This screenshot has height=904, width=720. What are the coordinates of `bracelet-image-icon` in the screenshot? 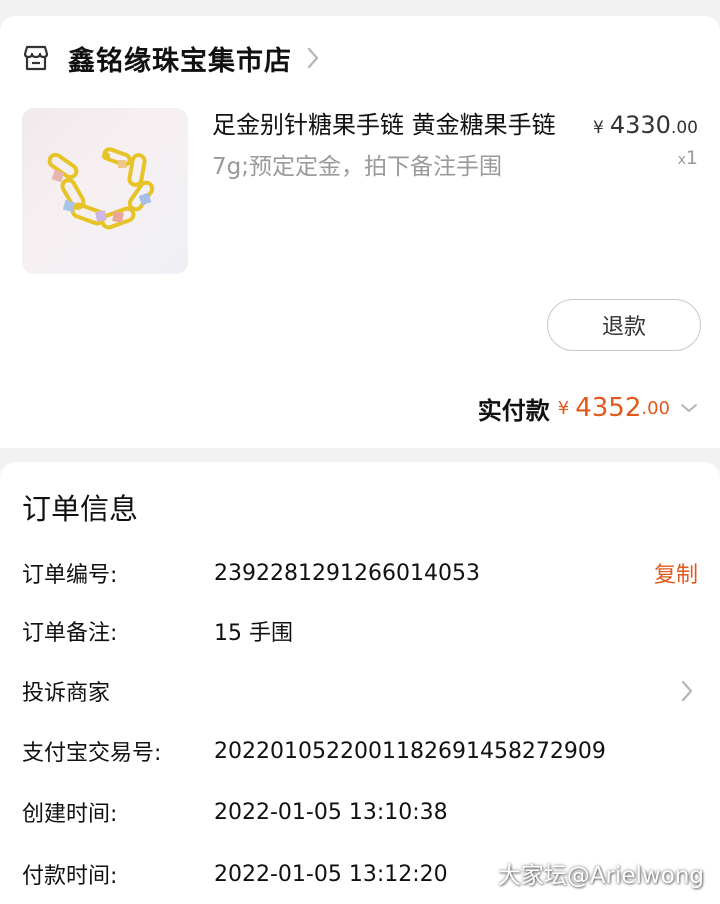 It's located at (101, 188).